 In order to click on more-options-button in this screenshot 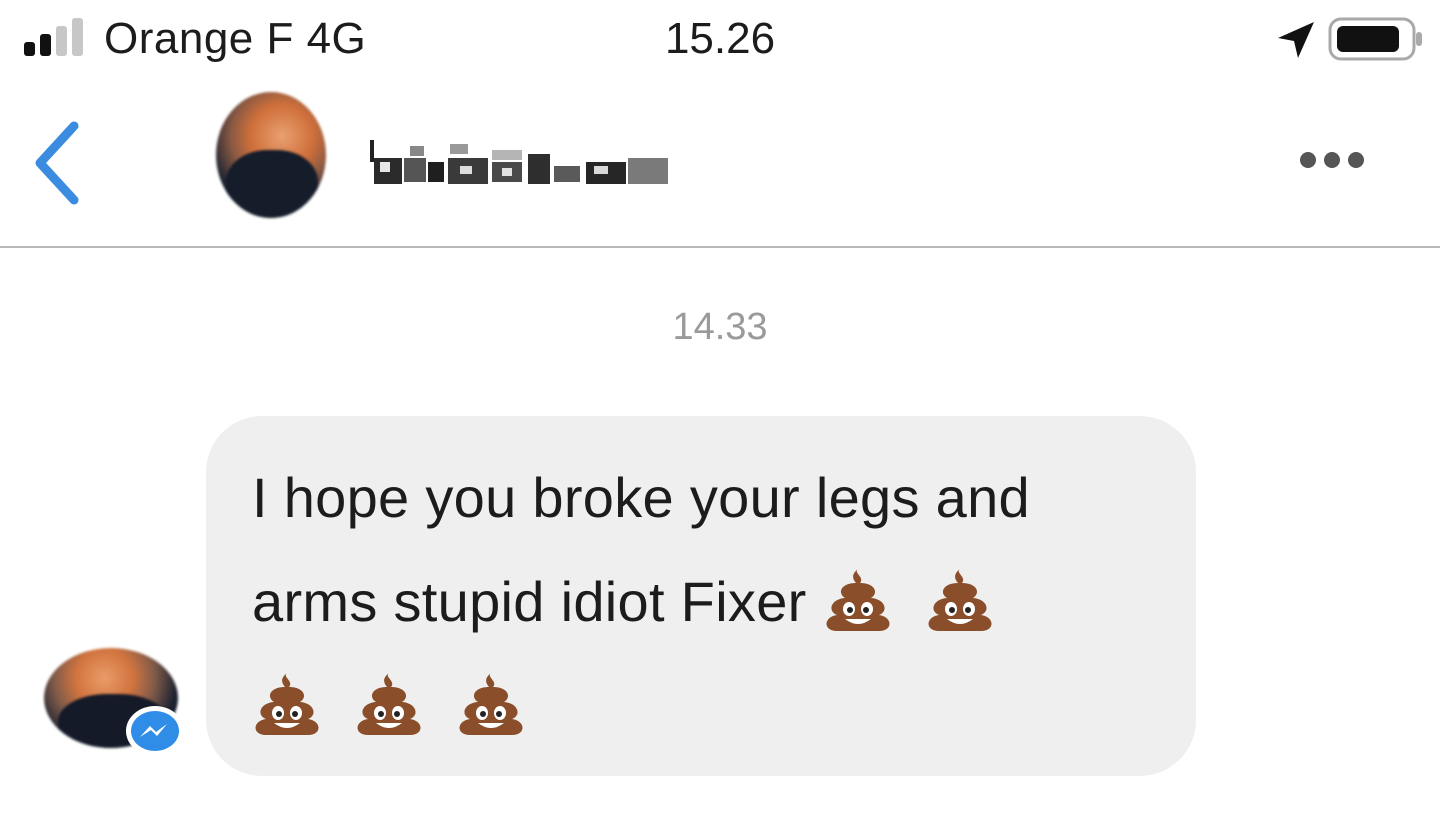, I will do `click(1332, 159)`.